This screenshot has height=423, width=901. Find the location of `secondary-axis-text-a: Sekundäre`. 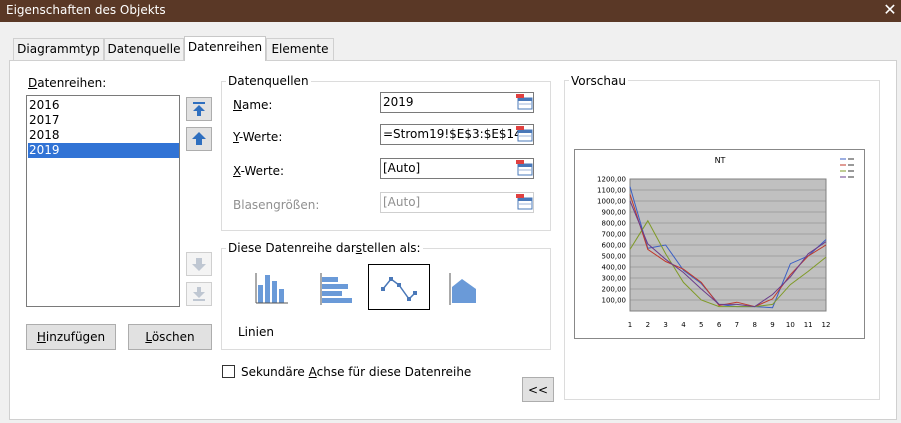

secondary-axis-text-a: Sekundäre is located at coordinates (275, 372).